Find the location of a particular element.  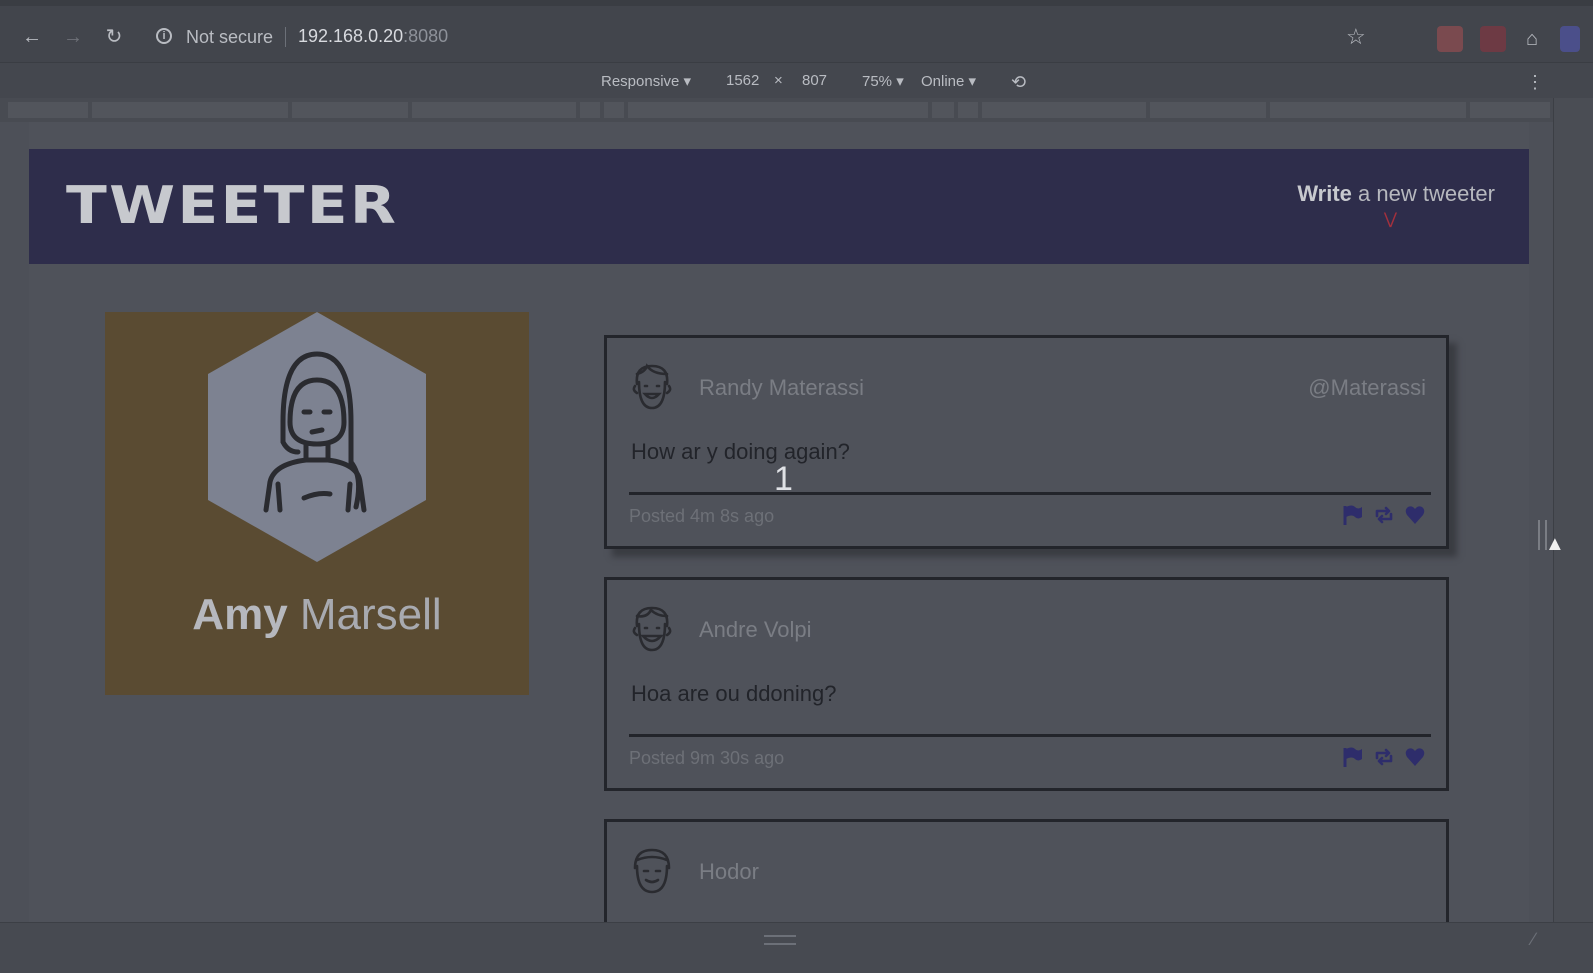

avatar is located at coordinates (317, 437).